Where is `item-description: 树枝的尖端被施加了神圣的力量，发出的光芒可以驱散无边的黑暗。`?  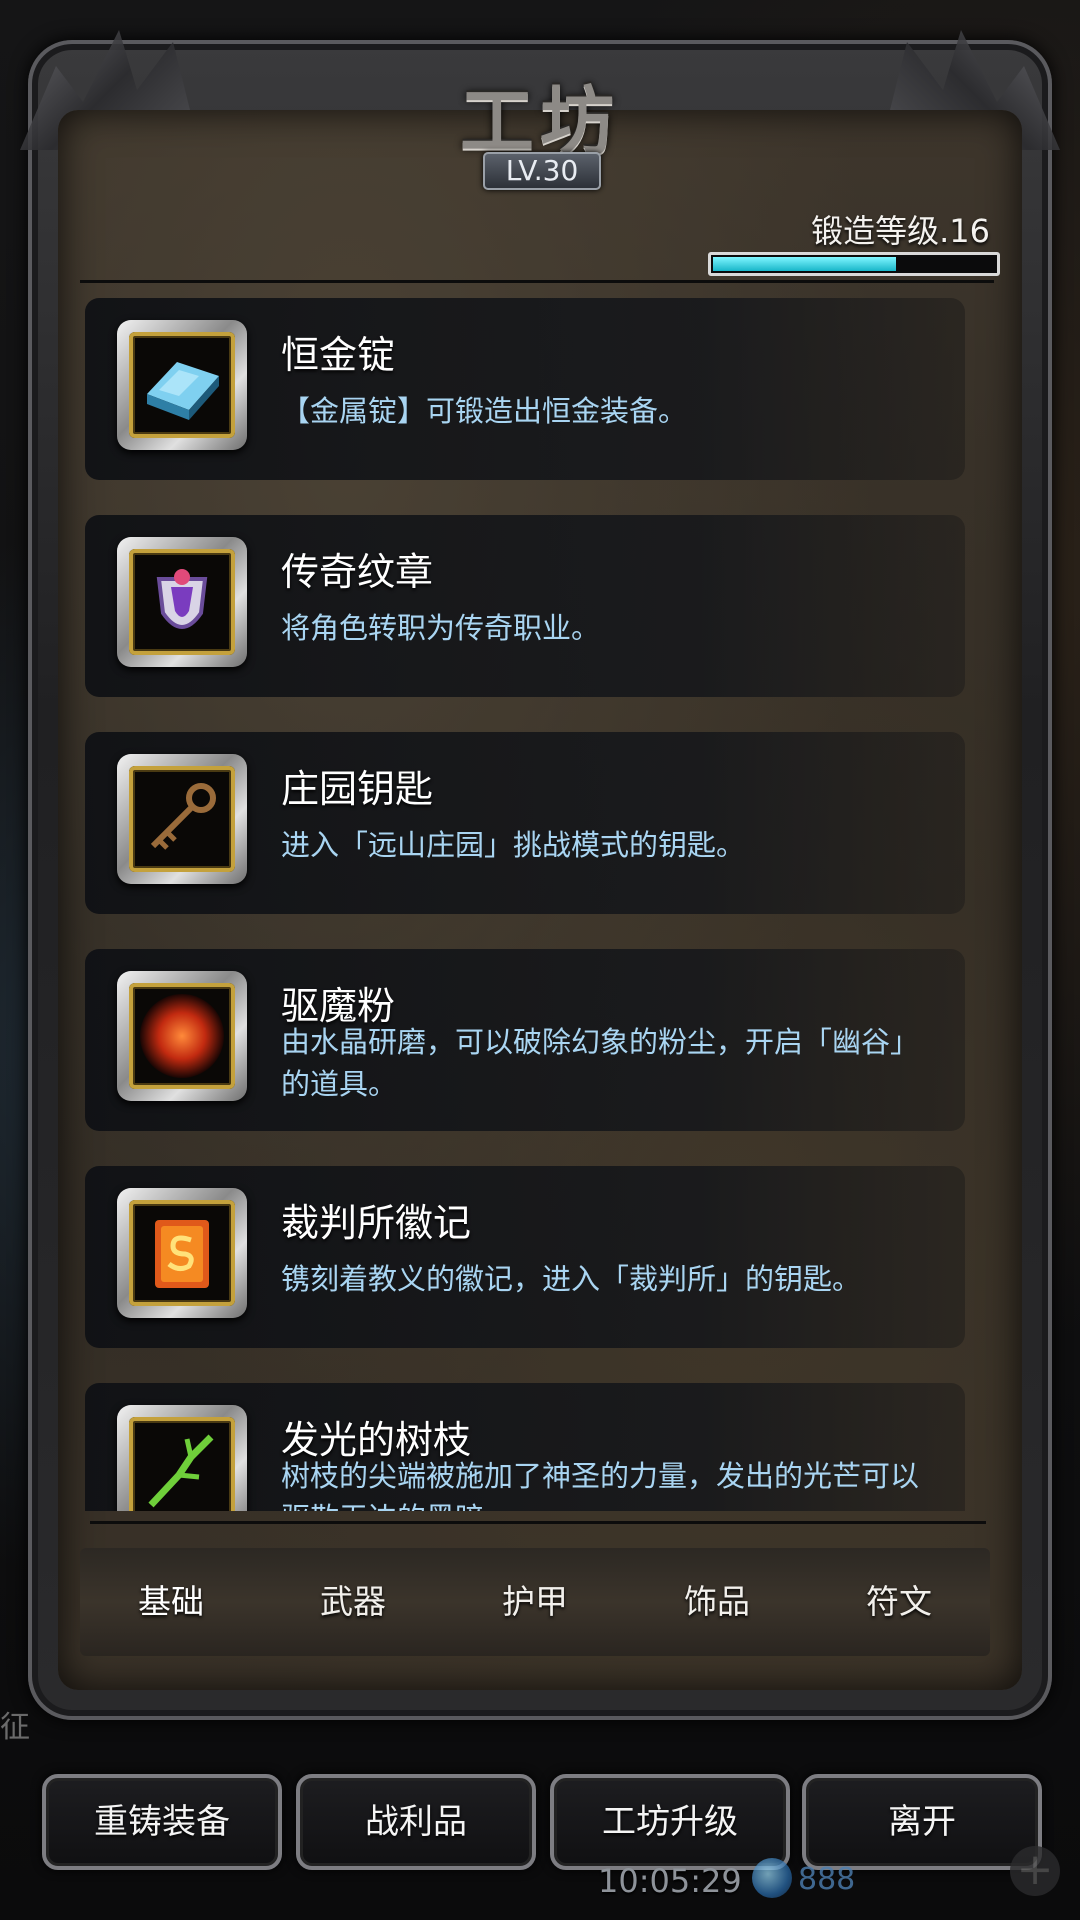 item-description: 树枝的尖端被施加了神圣的力量，发出的光芒可以驱散无边的黑暗。 is located at coordinates (600, 1485).